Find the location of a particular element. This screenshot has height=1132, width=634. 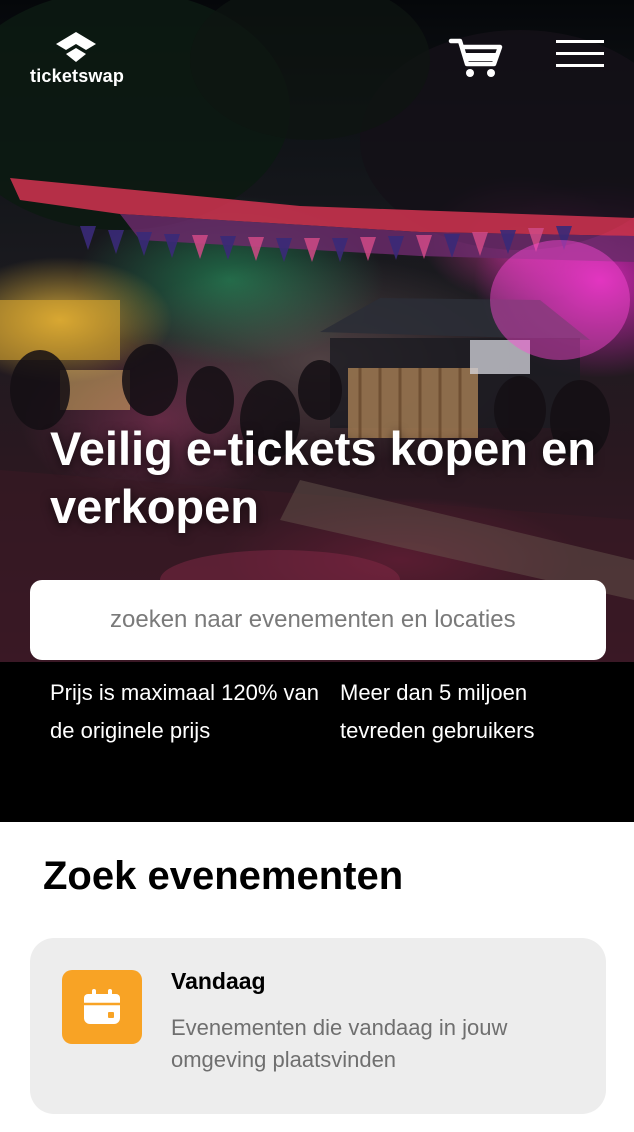

logo-text: ticketswap is located at coordinates (77, 76).